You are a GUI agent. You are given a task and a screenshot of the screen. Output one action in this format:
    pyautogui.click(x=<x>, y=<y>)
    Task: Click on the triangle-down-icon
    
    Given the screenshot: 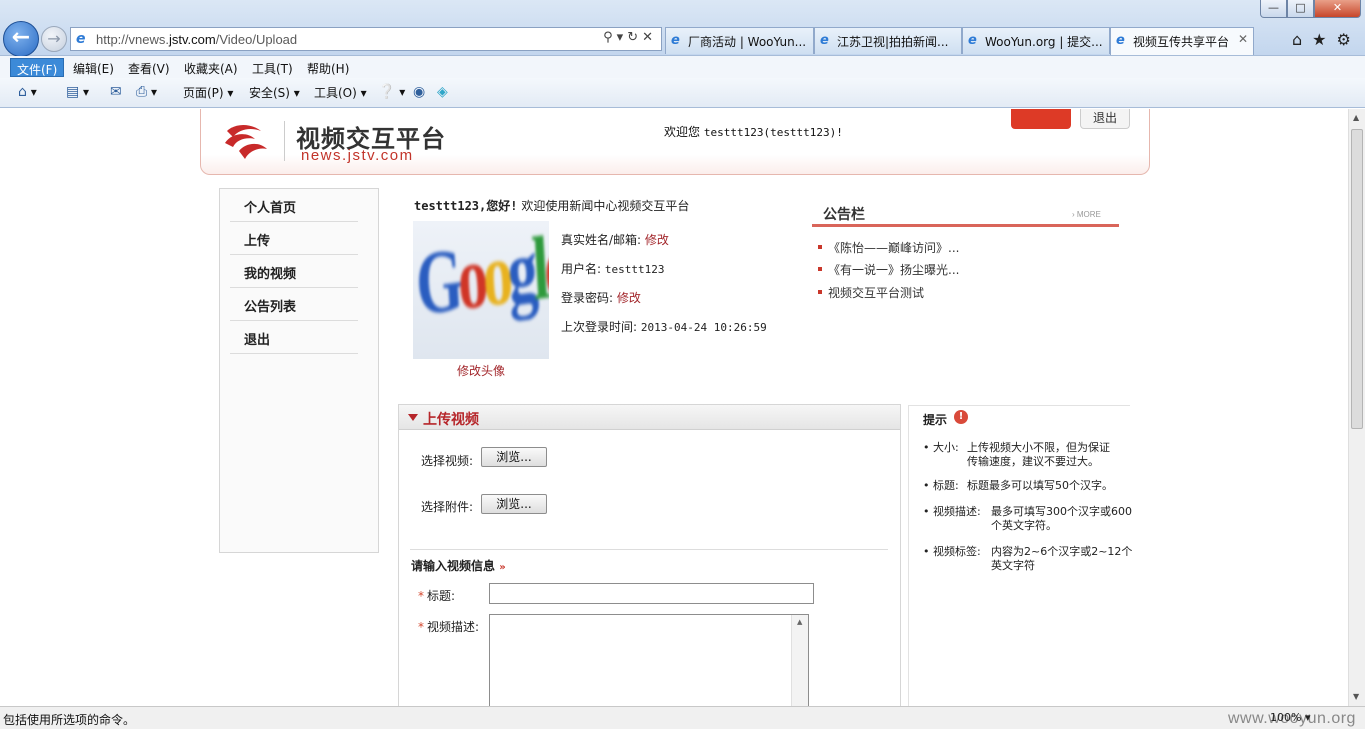 What is the action you would take?
    pyautogui.click(x=413, y=417)
    